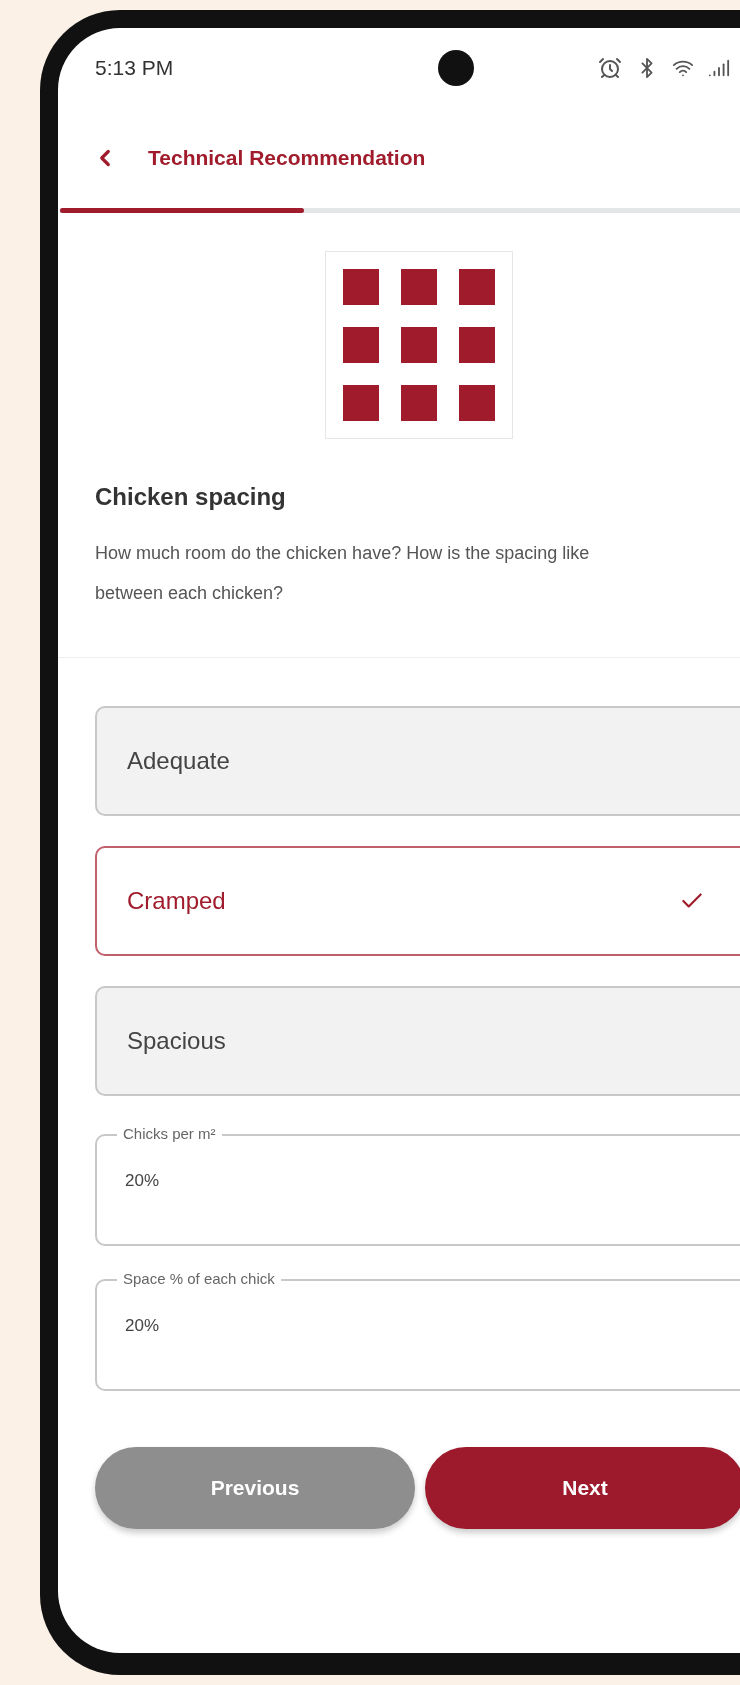 This screenshot has height=1685, width=740. I want to click on grid-icon, so click(419, 345).